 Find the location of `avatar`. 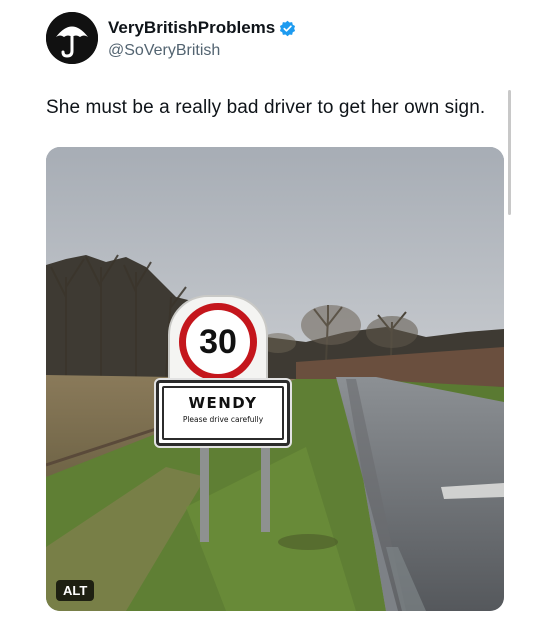

avatar is located at coordinates (72, 38).